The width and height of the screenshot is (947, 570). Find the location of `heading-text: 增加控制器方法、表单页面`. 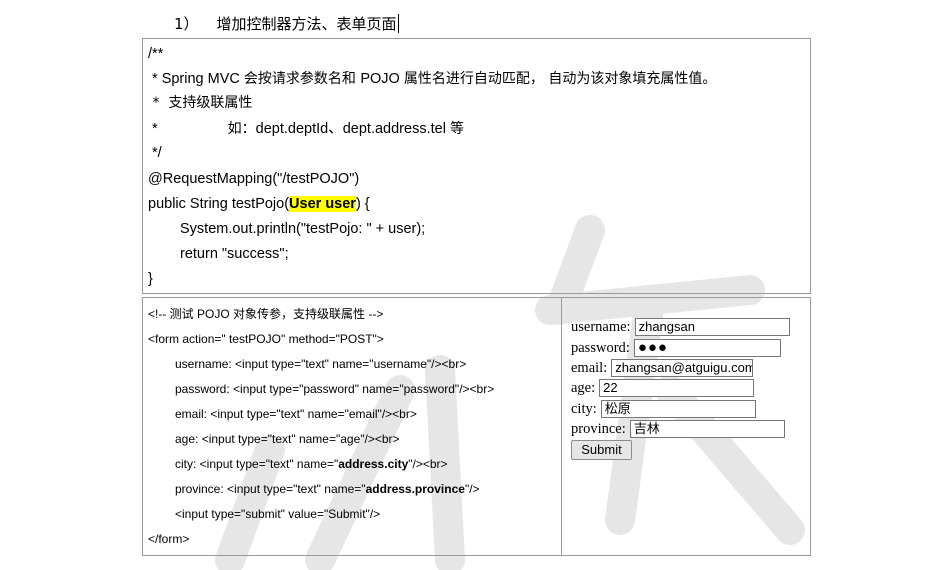

heading-text: 增加控制器方法、表单页面 is located at coordinates (306, 24).